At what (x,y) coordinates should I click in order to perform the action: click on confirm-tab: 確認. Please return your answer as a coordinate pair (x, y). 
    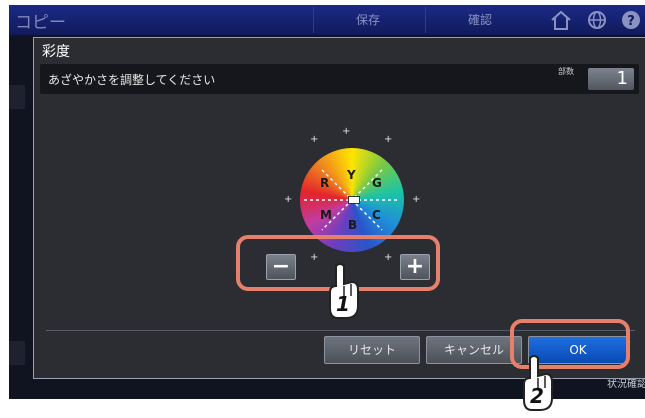
    Looking at the image, I should click on (479, 20).